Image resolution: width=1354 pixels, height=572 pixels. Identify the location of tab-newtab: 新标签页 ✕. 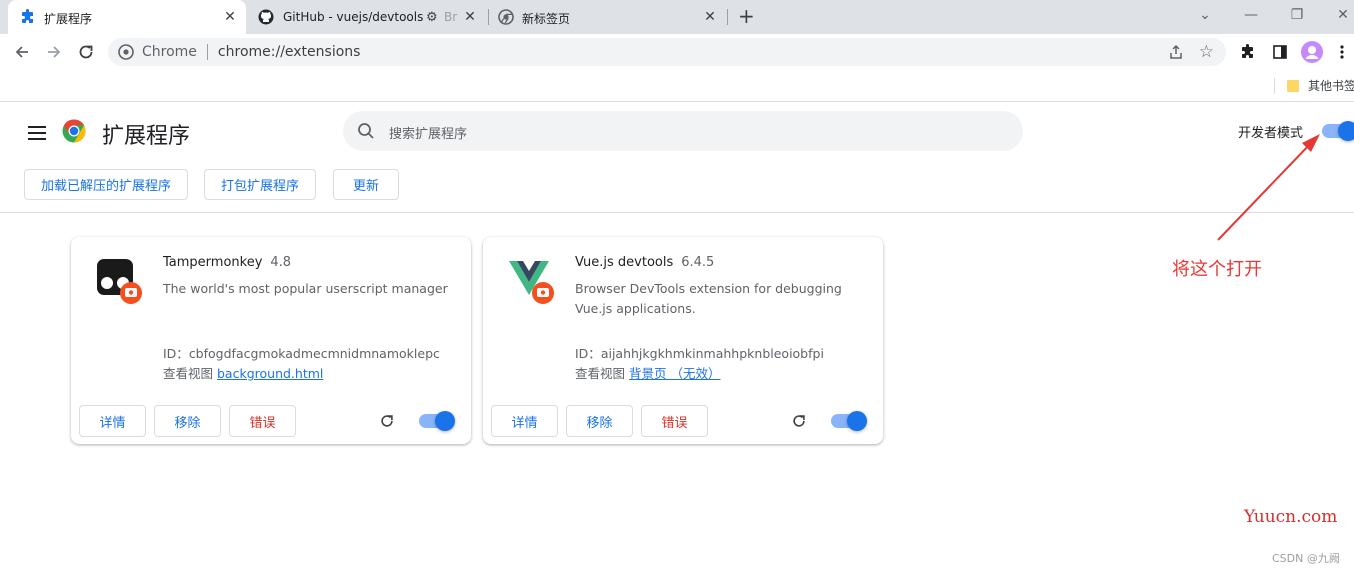
(608, 17).